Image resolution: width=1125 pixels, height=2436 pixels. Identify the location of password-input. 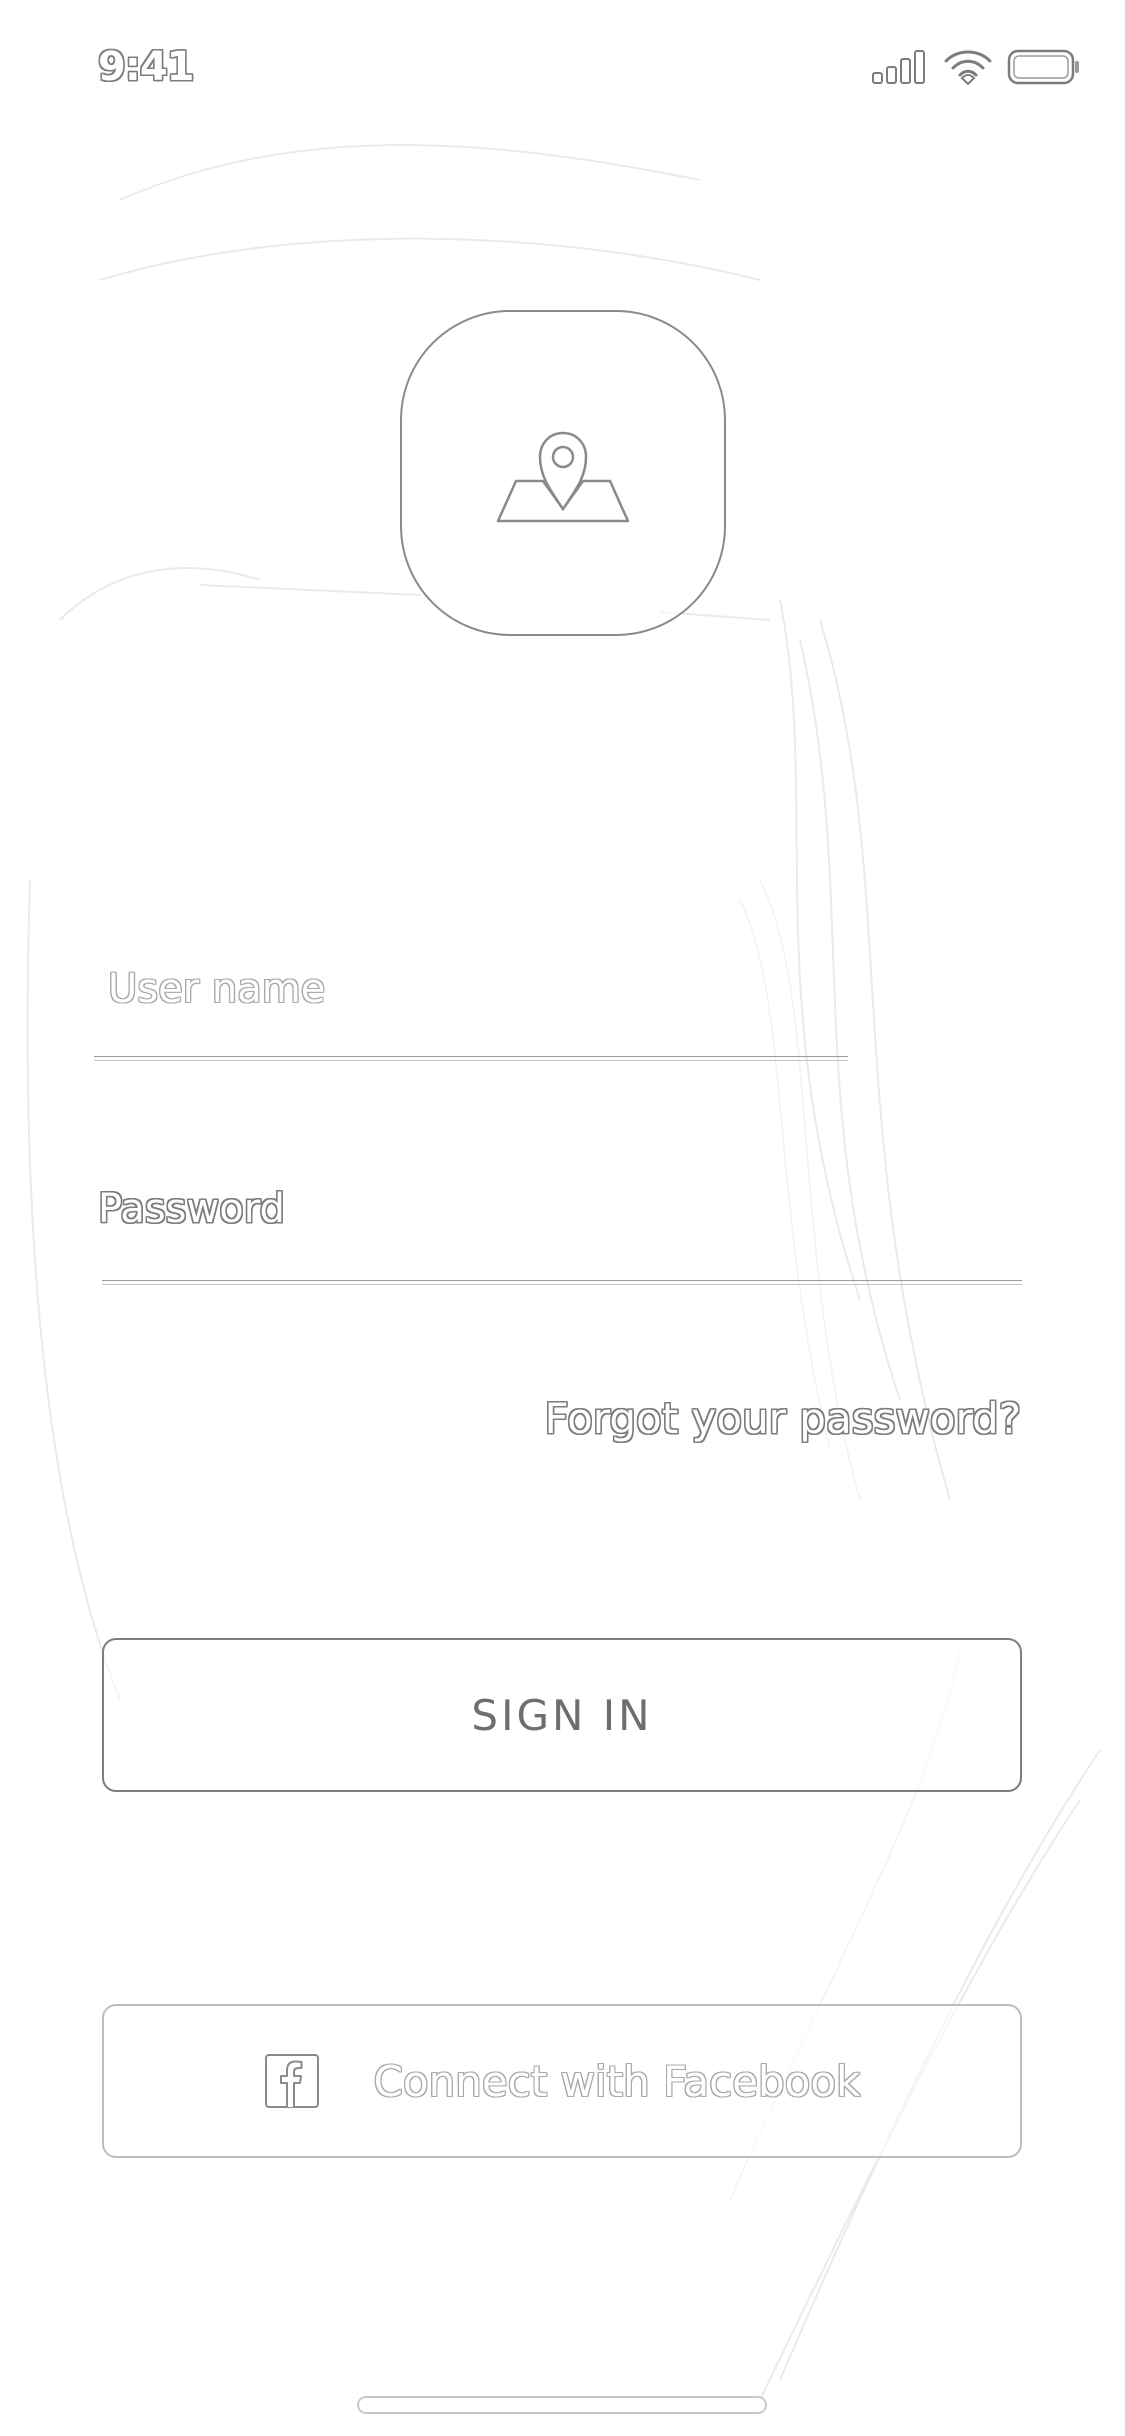
(558, 1210).